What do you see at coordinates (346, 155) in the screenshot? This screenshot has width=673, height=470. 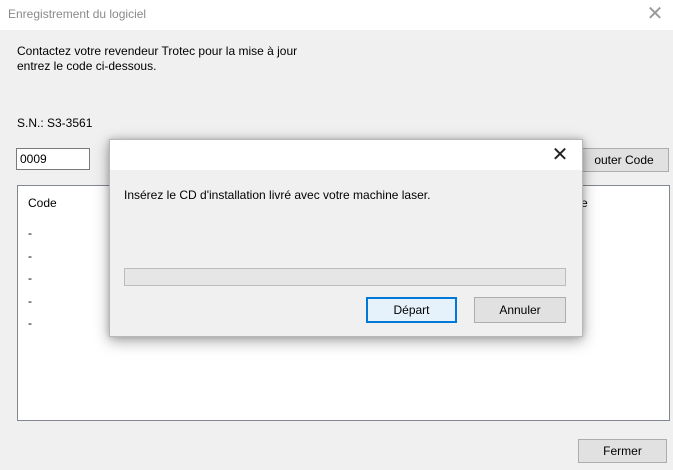 I see `dialog-titlebar: ✕` at bounding box center [346, 155].